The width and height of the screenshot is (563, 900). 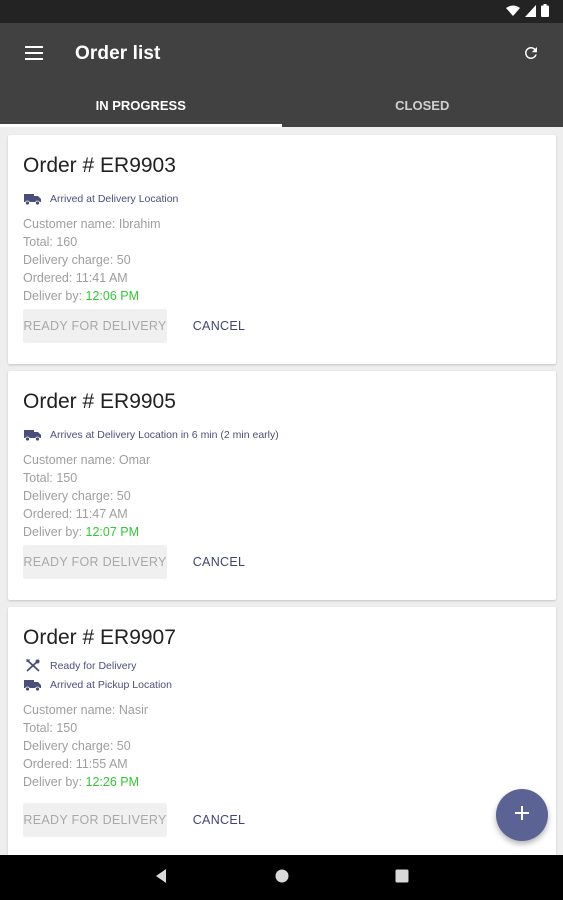 What do you see at coordinates (75, 764) in the screenshot?
I see `ordered-time: Ordered: 11:55 AM` at bounding box center [75, 764].